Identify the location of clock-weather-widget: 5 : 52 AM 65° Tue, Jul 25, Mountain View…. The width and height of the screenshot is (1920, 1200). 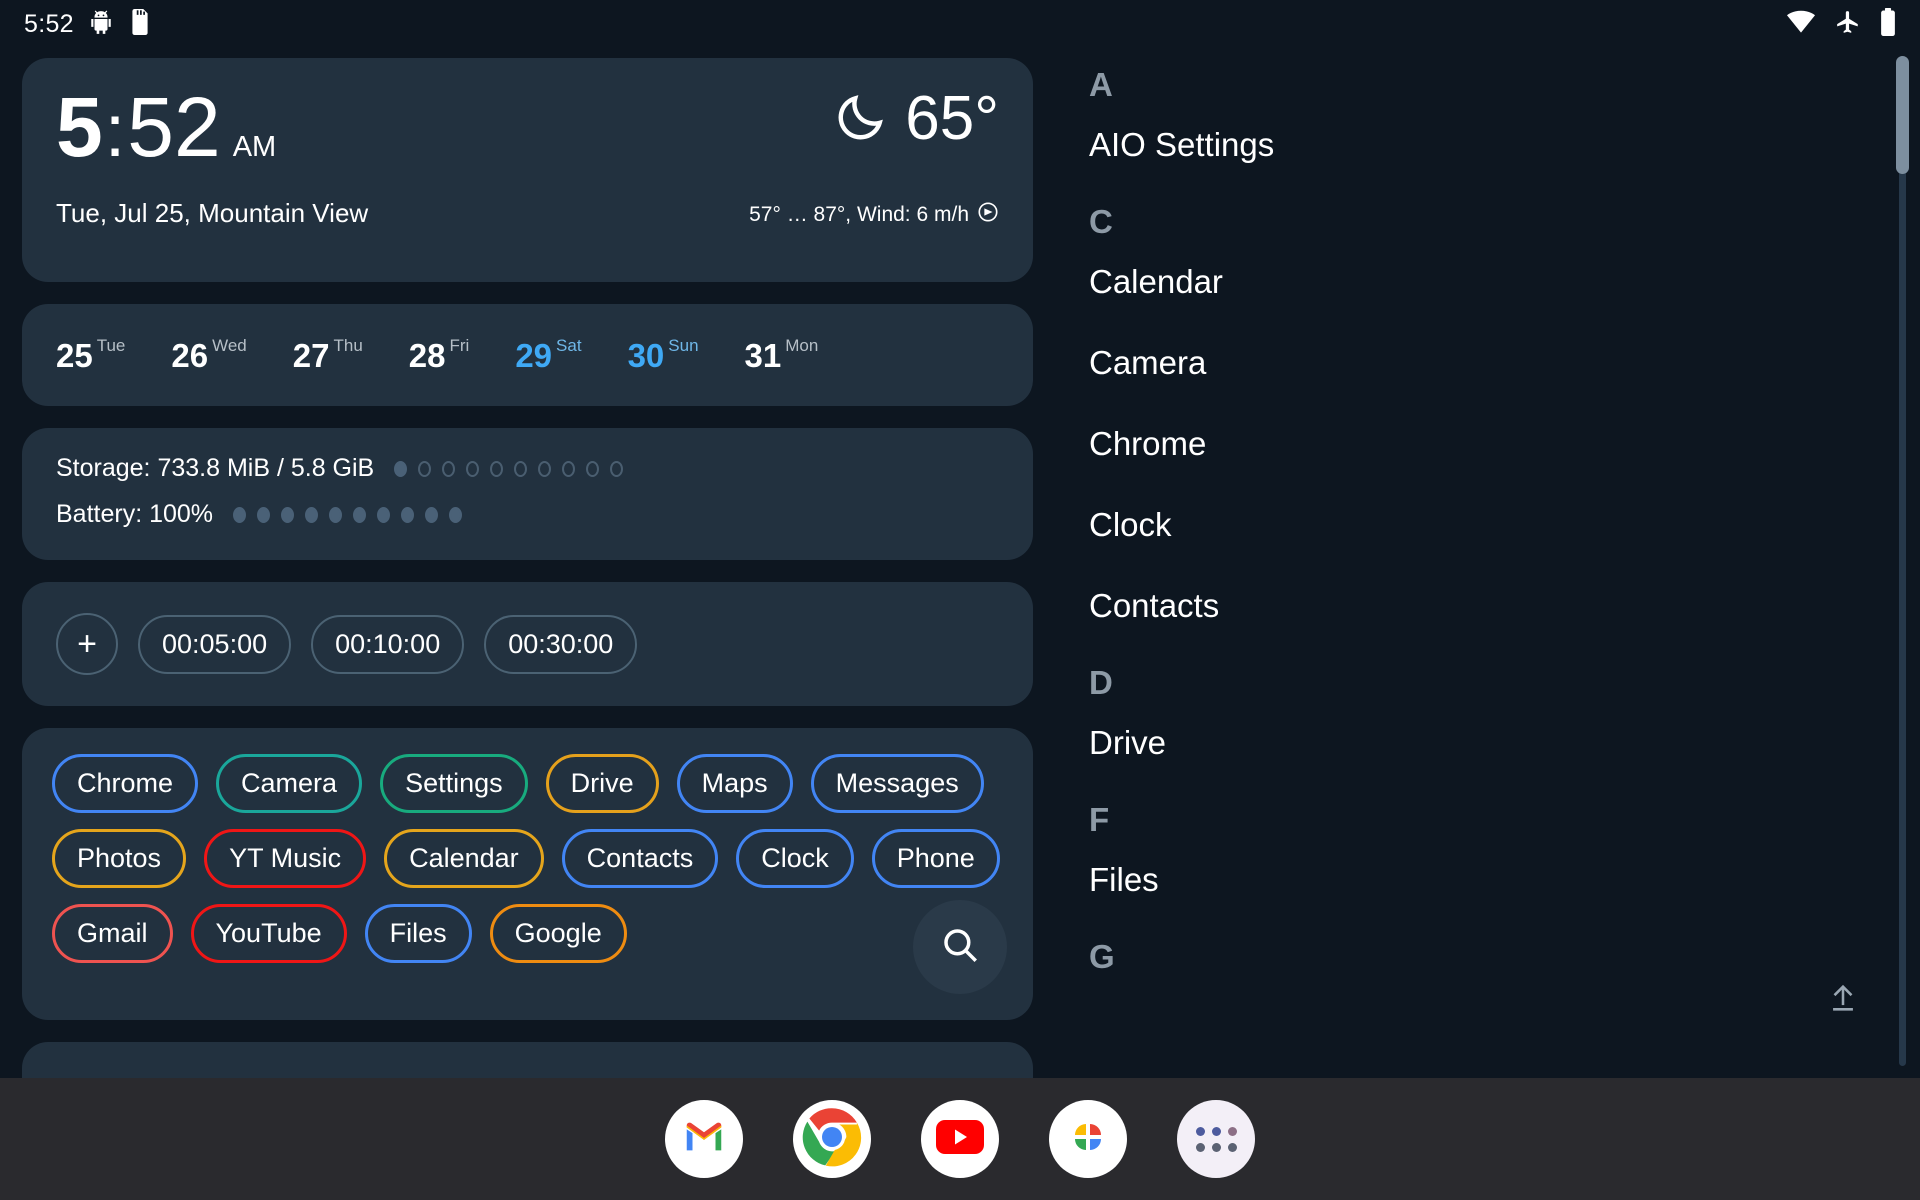
(527, 170).